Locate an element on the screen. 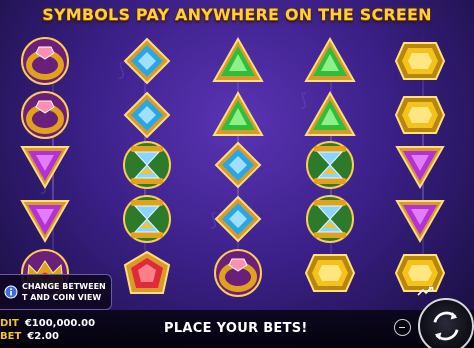 The image size is (474, 348). bet-label: BET is located at coordinates (11, 336).